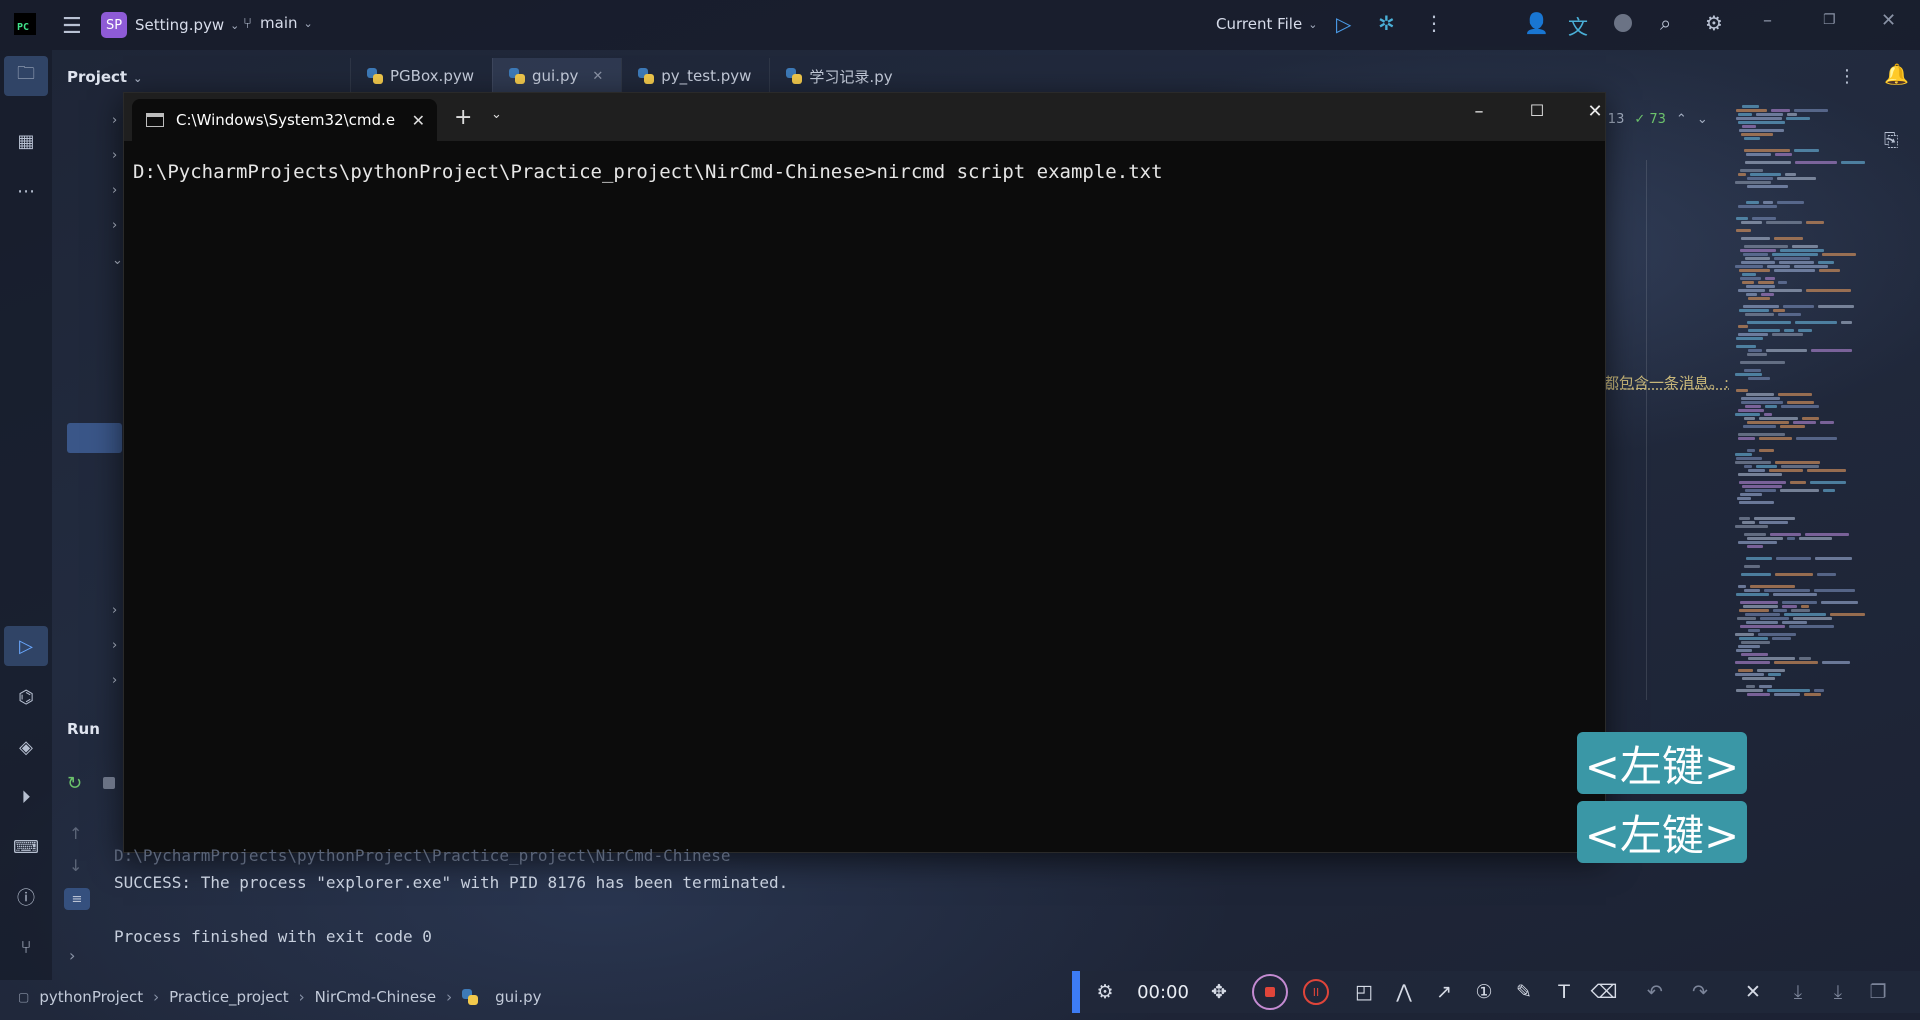  I want to click on more-actions-icon: ⋮, so click(1434, 23).